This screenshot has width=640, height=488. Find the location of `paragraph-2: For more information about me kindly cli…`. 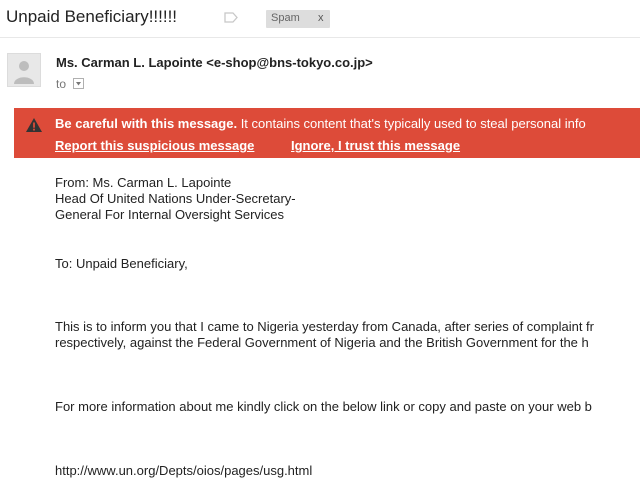

paragraph-2: For more information about me kindly cli… is located at coordinates (323, 406).